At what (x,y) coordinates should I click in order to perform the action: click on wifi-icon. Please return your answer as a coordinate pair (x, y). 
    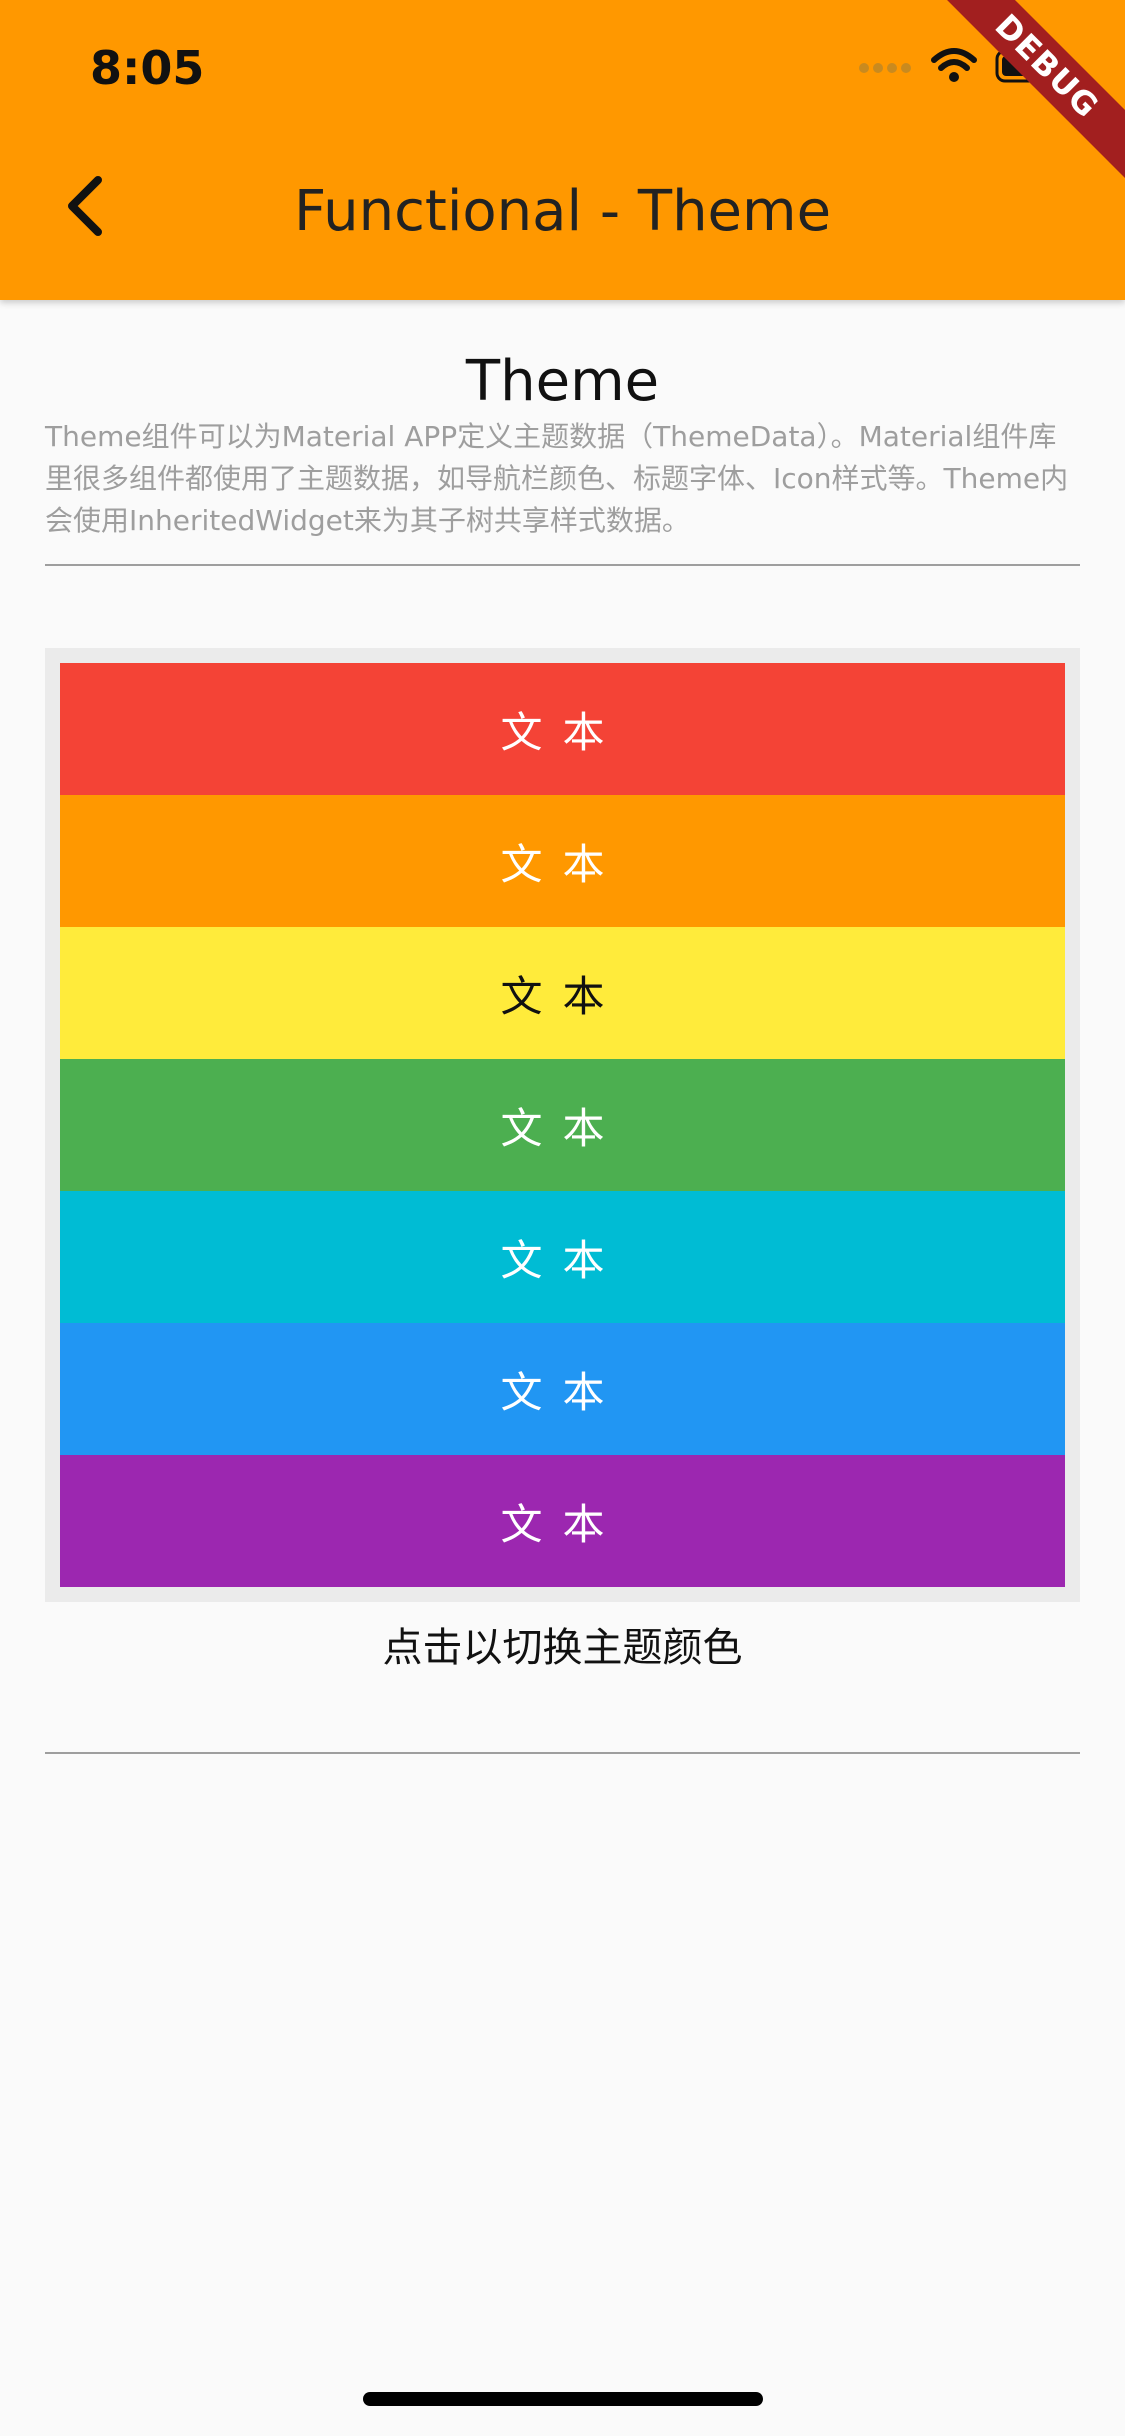
    Looking at the image, I should click on (954, 68).